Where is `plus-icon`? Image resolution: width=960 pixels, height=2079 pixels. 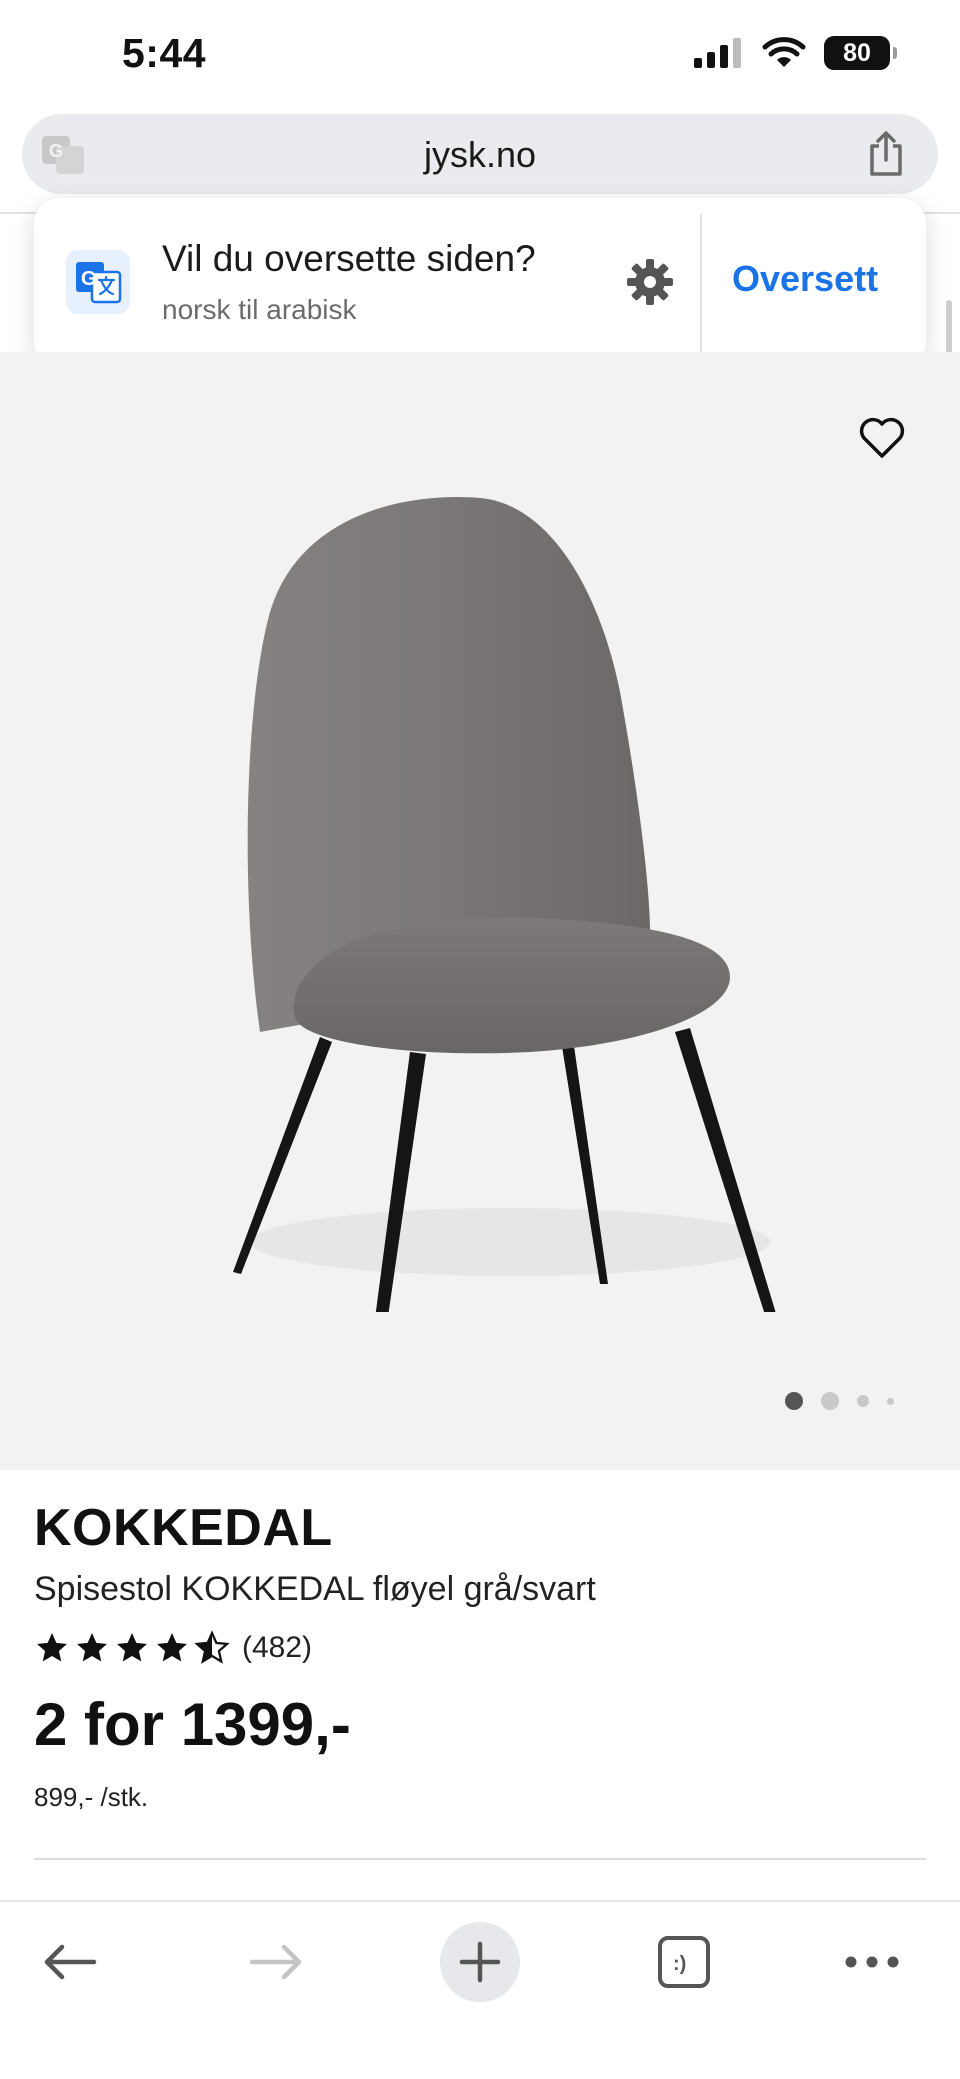
plus-icon is located at coordinates (480, 1962).